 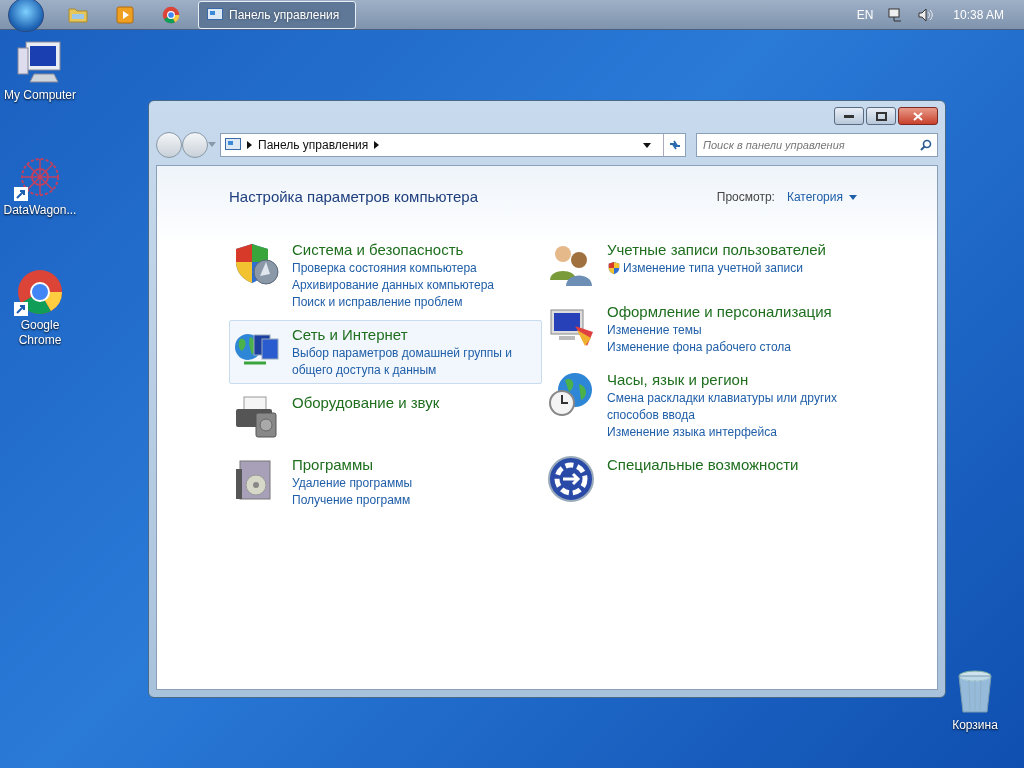 What do you see at coordinates (700, 478) in the screenshot?
I see `category-item: Специальные возможности` at bounding box center [700, 478].